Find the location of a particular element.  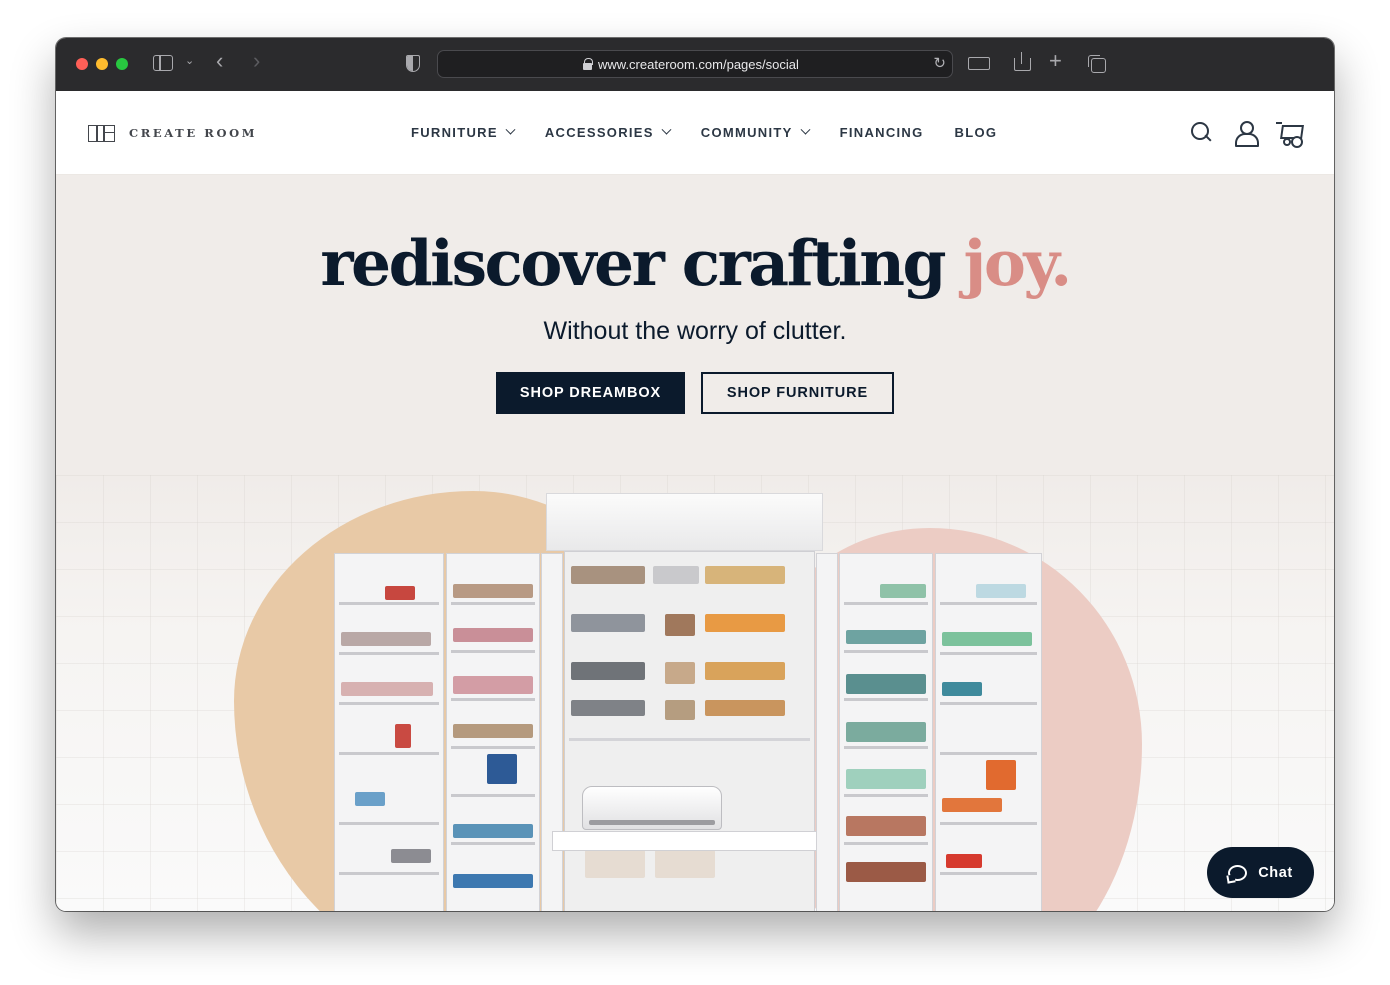

close-window-button is located at coordinates (82, 64).